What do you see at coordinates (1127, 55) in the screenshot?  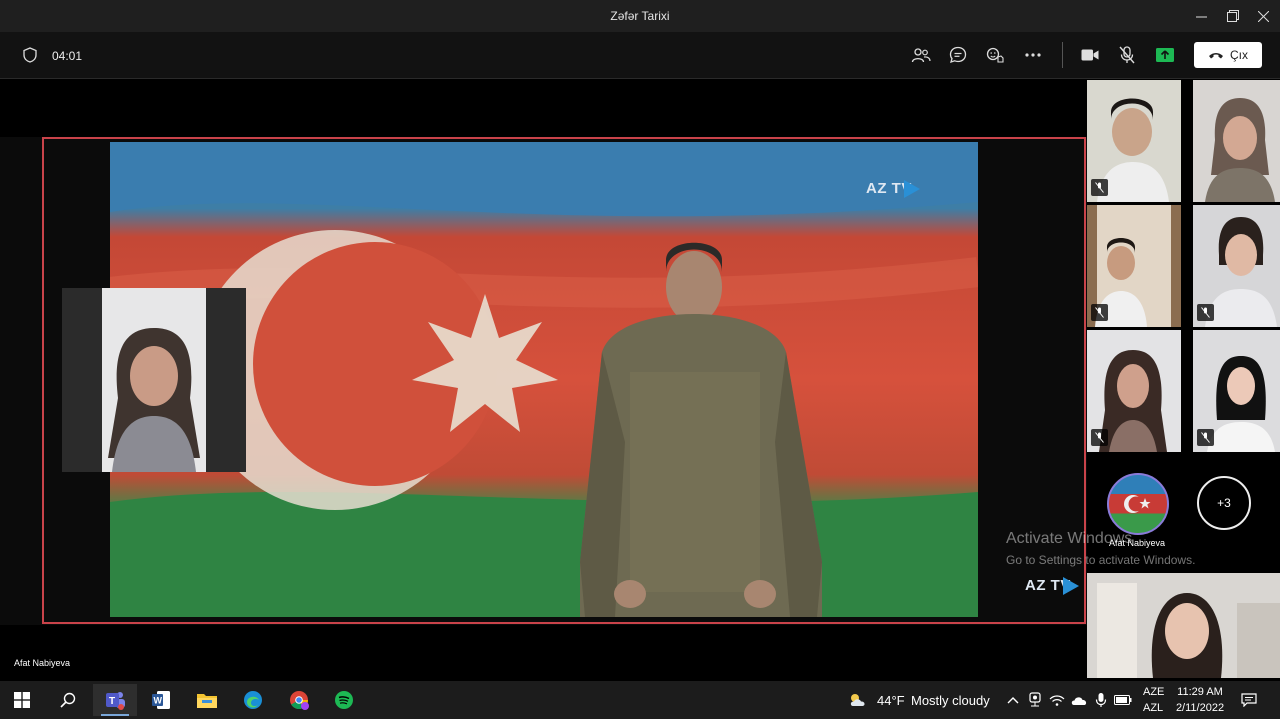 I see `microphone-button` at bounding box center [1127, 55].